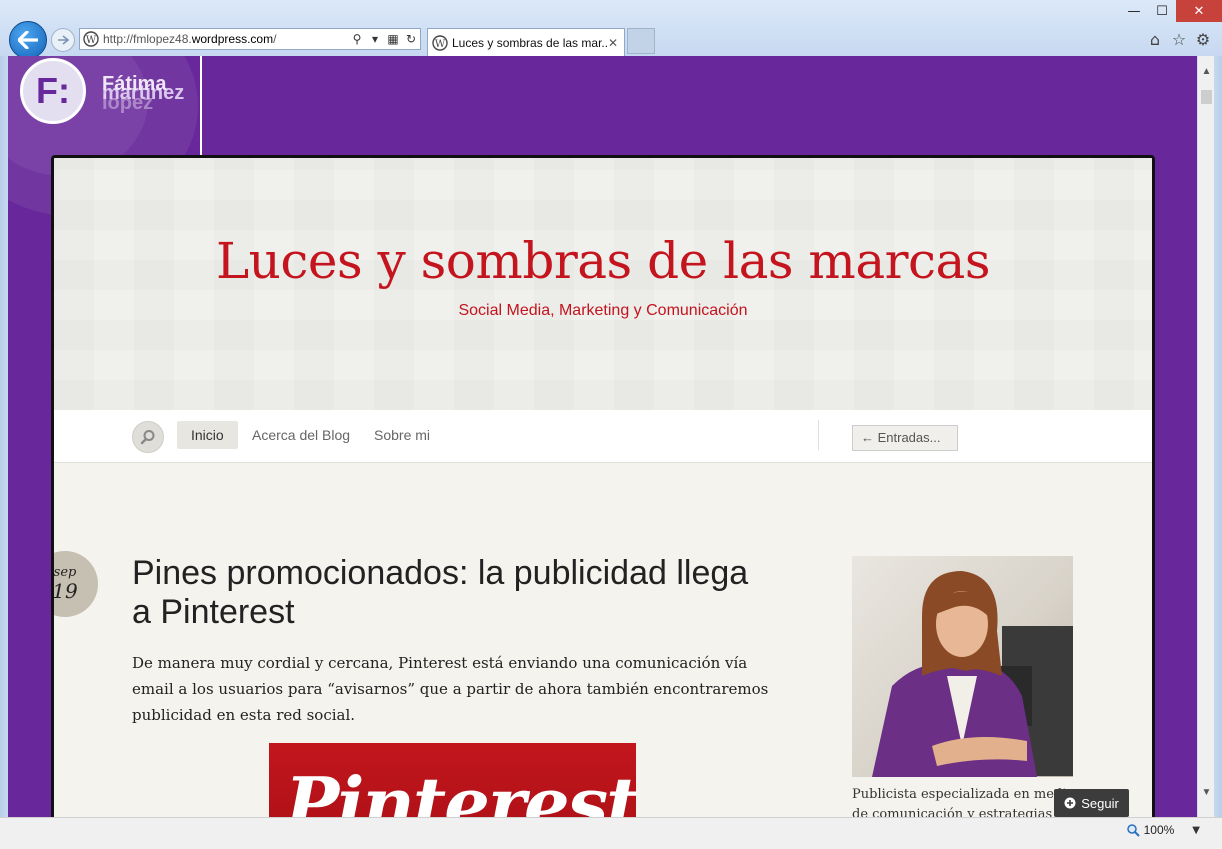 The width and height of the screenshot is (1222, 849). I want to click on gear-icon: ⚙, so click(1203, 39).